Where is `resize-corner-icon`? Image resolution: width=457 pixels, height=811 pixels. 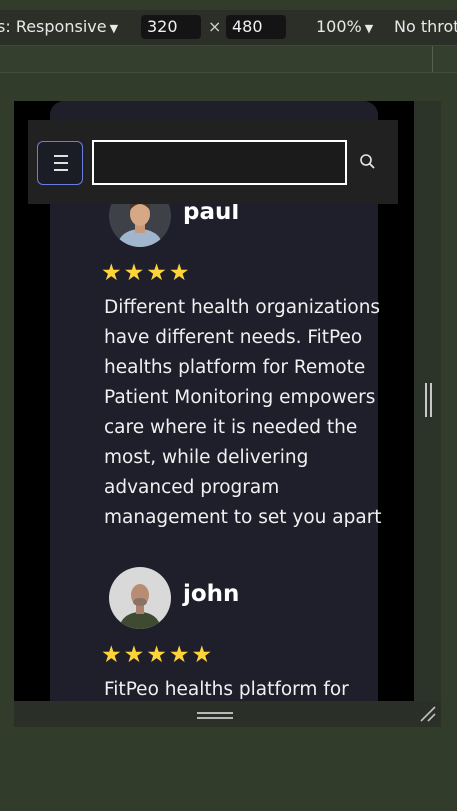
resize-corner-icon is located at coordinates (428, 714).